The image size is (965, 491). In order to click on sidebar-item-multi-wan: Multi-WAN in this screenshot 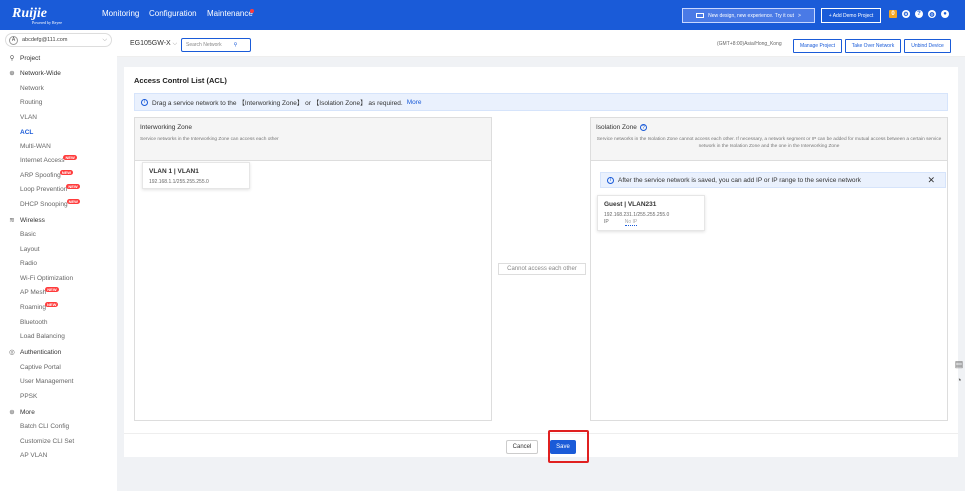, I will do `click(35, 146)`.